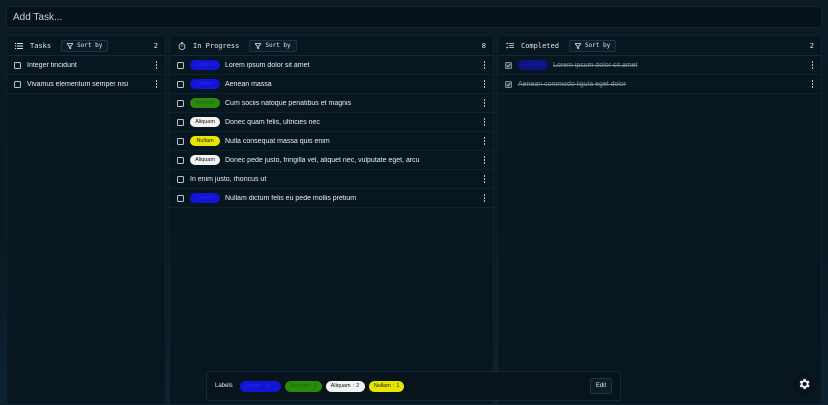  I want to click on list-icon, so click(19, 46).